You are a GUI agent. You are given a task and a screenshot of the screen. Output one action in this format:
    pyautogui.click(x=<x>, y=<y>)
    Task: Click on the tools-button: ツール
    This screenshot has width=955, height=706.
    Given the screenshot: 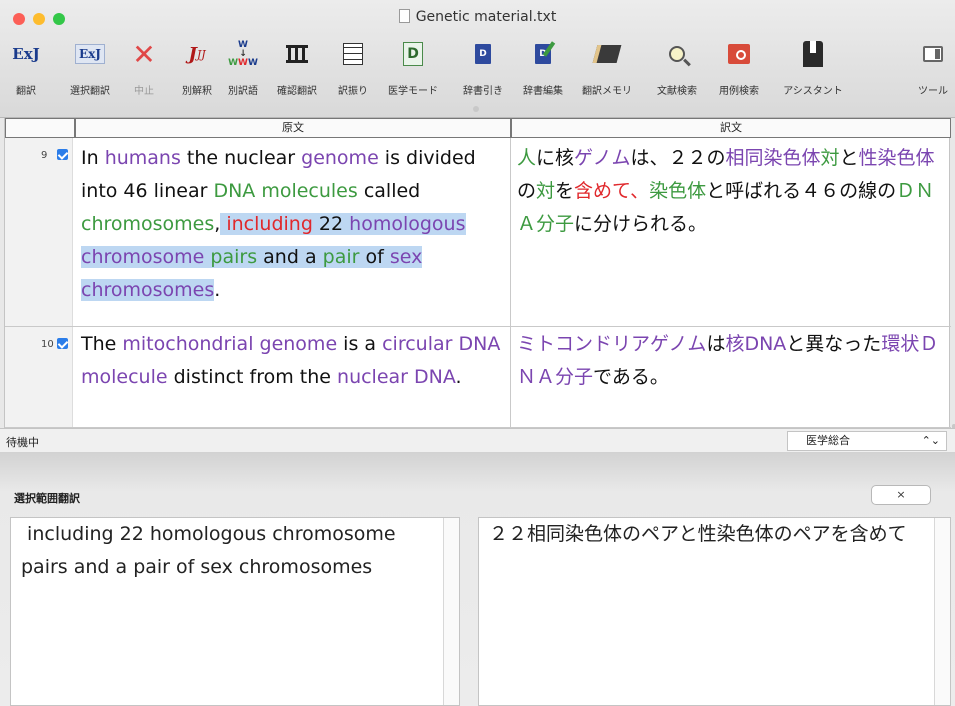 What is the action you would take?
    pyautogui.click(x=933, y=70)
    